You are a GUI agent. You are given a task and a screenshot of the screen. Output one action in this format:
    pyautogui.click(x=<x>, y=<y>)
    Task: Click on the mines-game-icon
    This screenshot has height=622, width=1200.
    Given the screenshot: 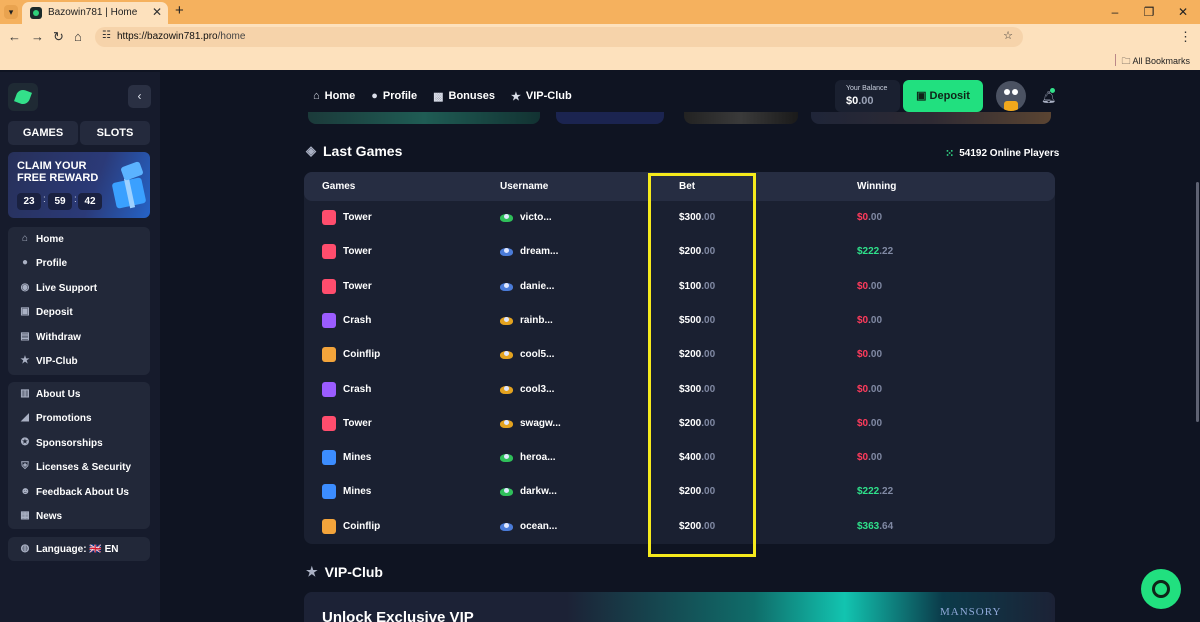 What is the action you would take?
    pyautogui.click(x=329, y=492)
    